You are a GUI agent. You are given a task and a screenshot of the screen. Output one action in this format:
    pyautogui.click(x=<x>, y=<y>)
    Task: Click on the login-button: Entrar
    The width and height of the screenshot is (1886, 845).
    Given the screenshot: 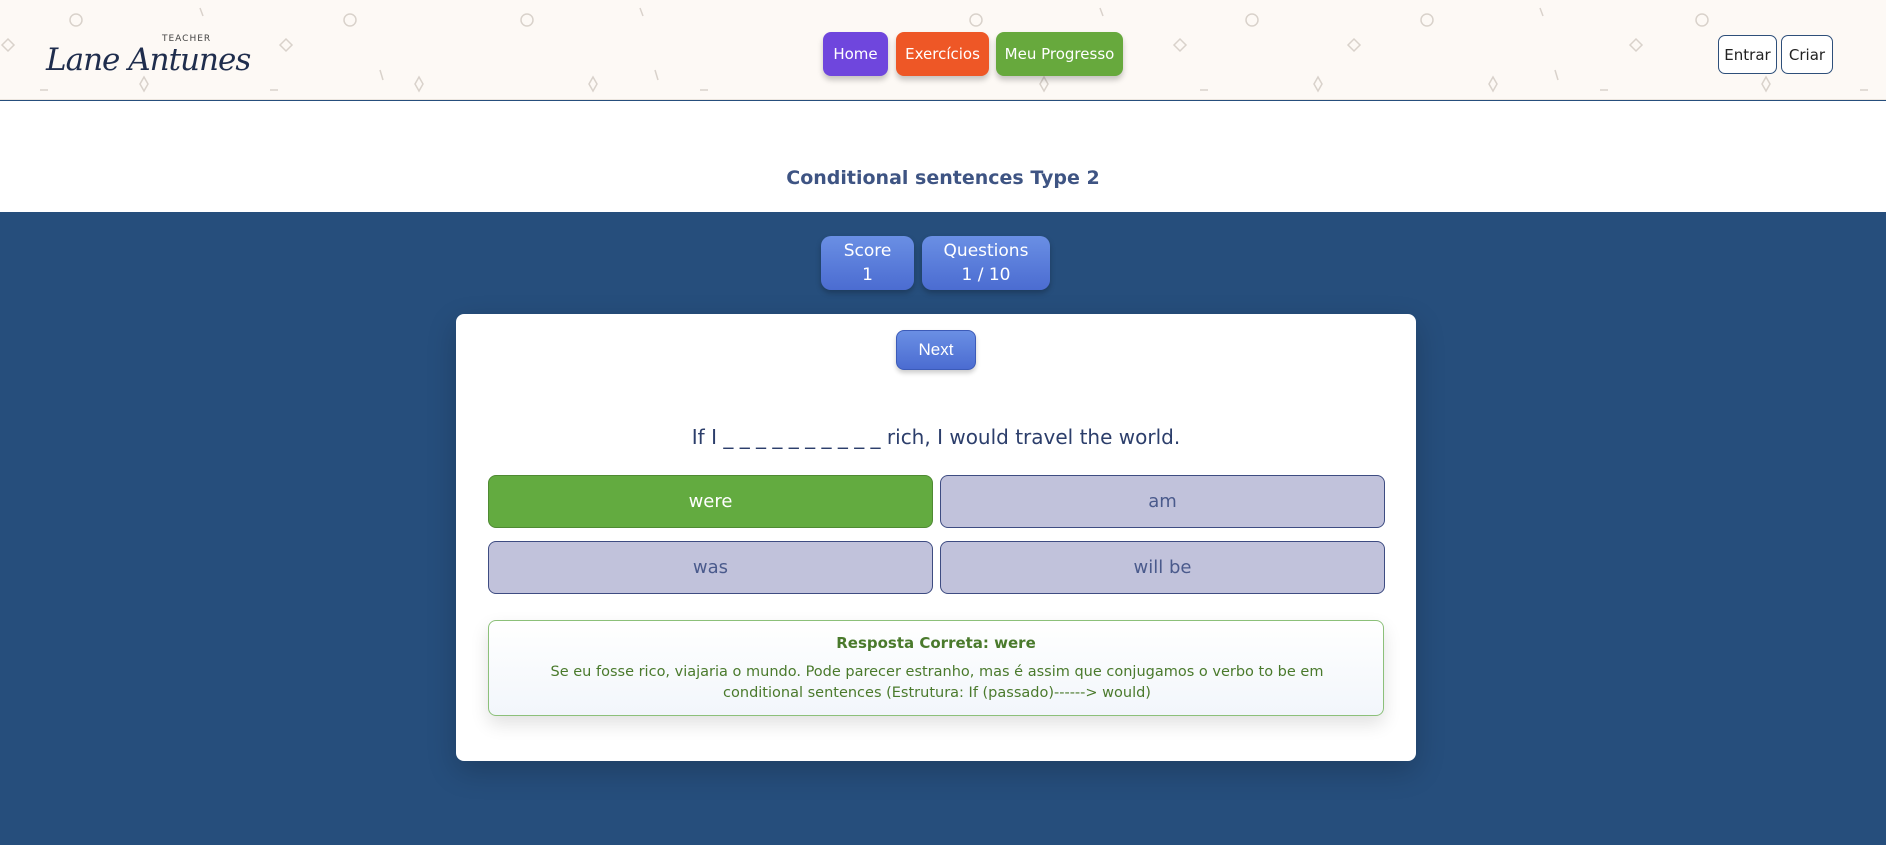 What is the action you would take?
    pyautogui.click(x=1747, y=54)
    